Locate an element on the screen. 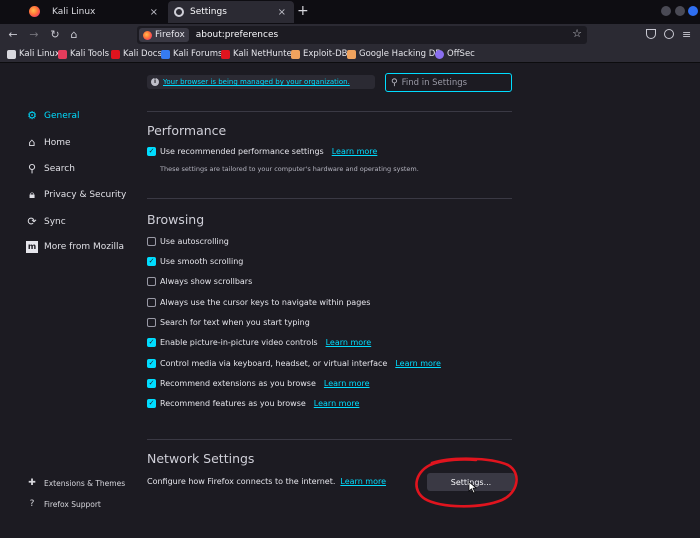  url-text: about:preferences is located at coordinates (237, 35).